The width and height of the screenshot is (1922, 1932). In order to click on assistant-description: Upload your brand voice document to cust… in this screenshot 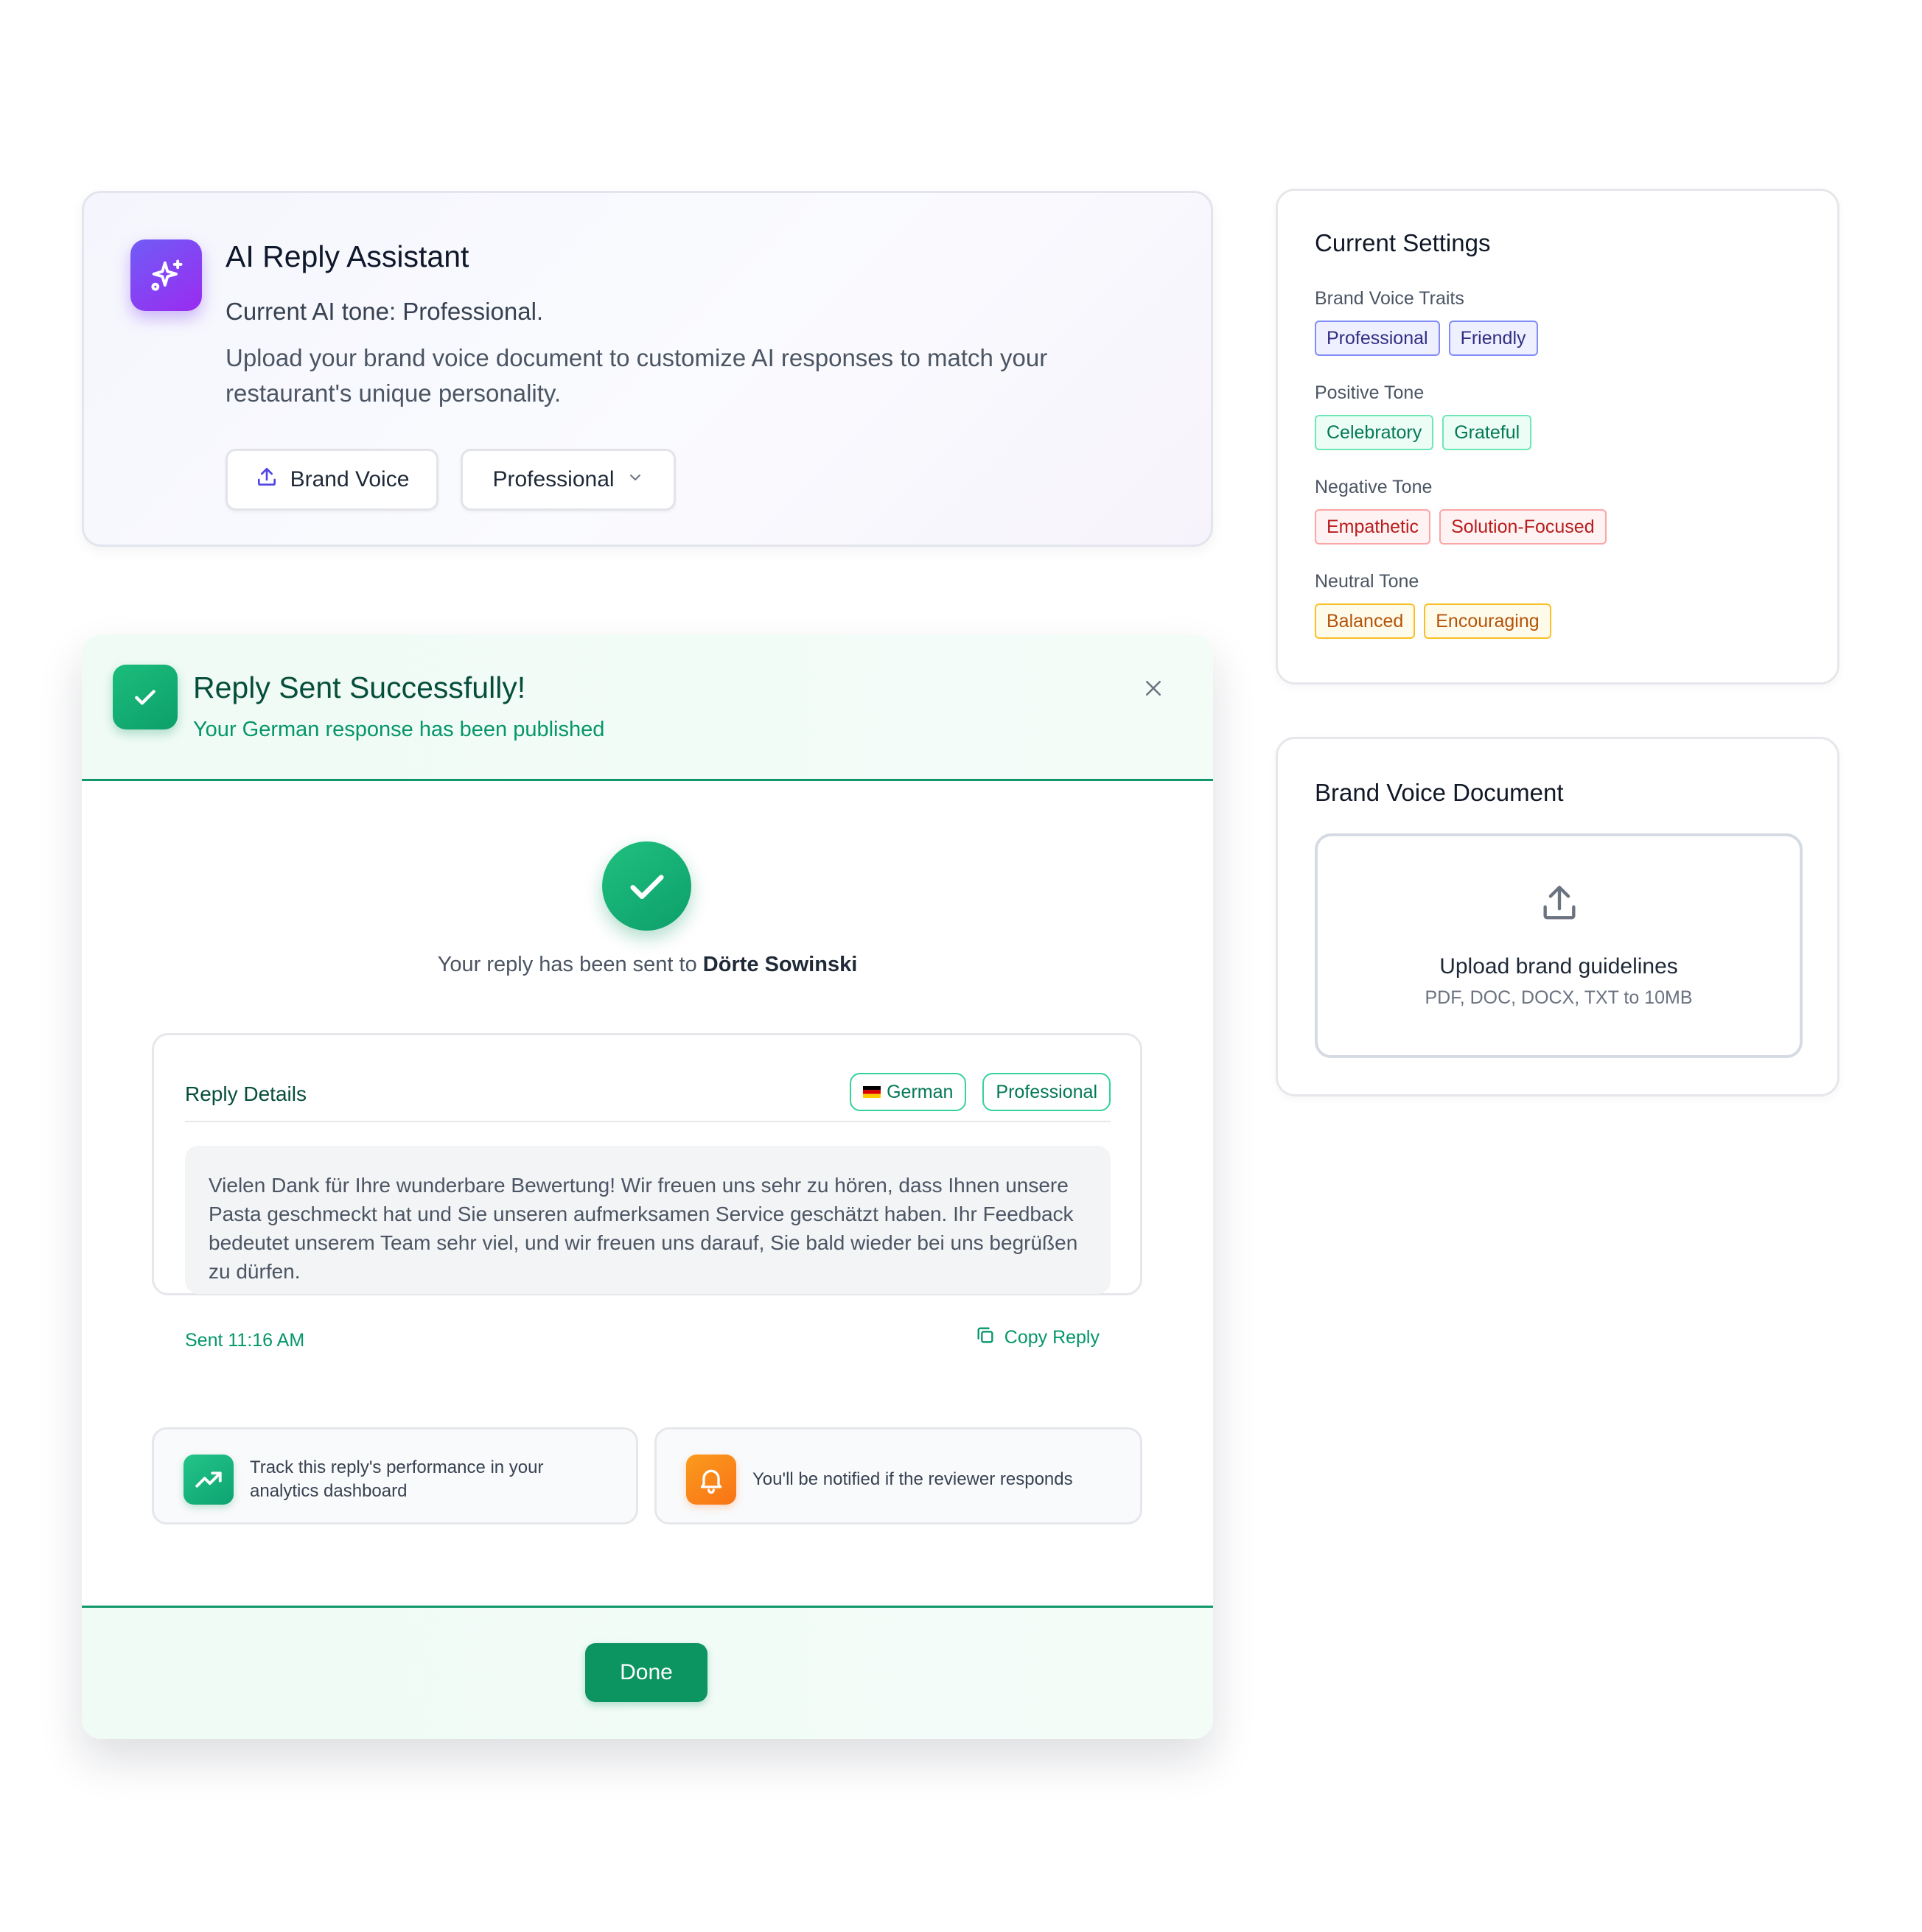, I will do `click(637, 375)`.